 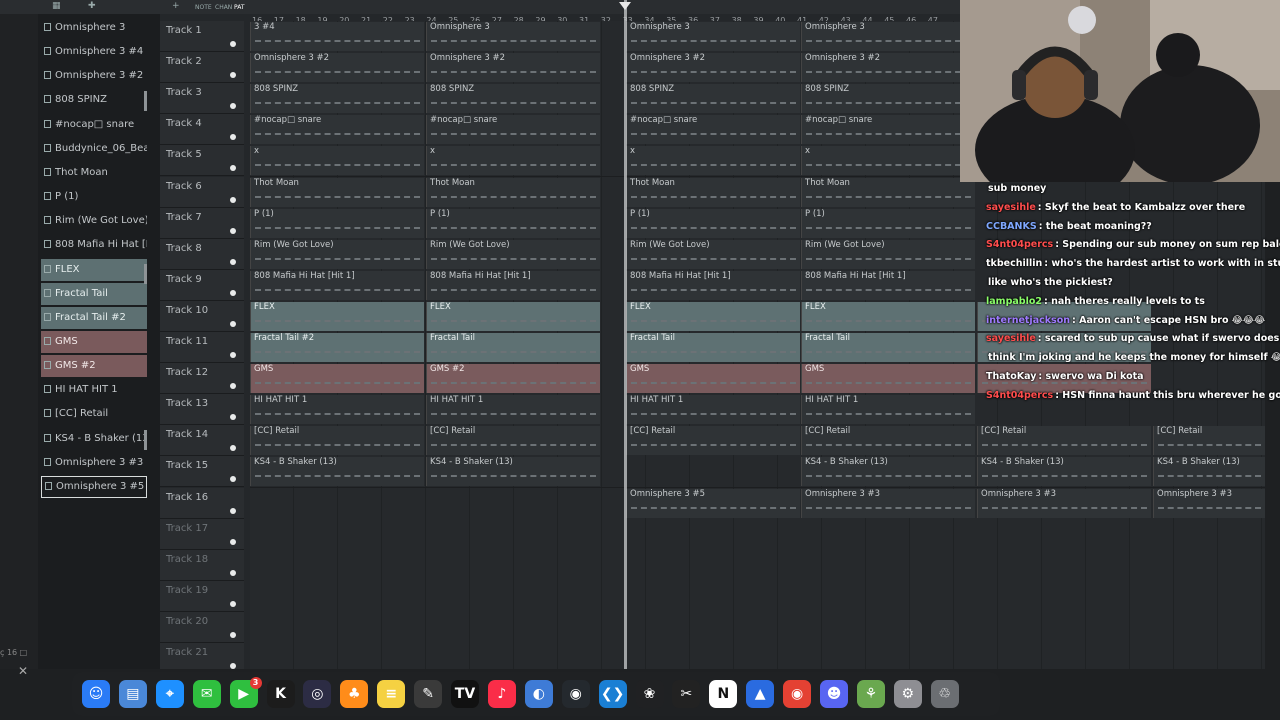 What do you see at coordinates (94, 28) in the screenshot?
I see `pattern-item: Omnisphere 3` at bounding box center [94, 28].